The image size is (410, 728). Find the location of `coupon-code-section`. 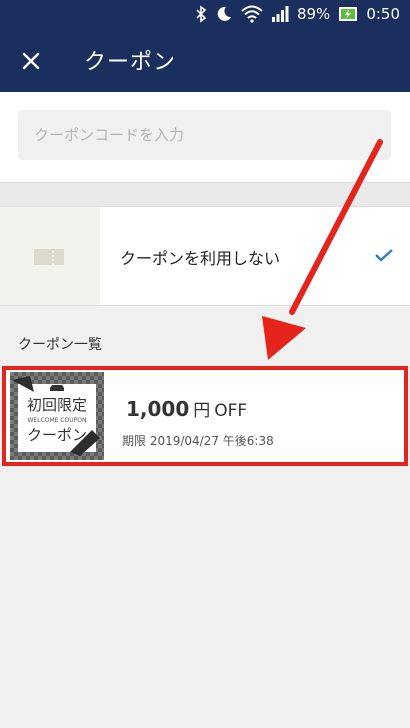

coupon-code-section is located at coordinates (205, 137).